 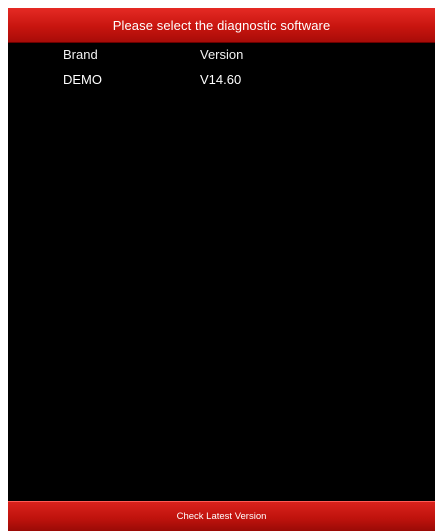 I want to click on software-row-demo: DEMO V14.60, so click(x=221, y=80).